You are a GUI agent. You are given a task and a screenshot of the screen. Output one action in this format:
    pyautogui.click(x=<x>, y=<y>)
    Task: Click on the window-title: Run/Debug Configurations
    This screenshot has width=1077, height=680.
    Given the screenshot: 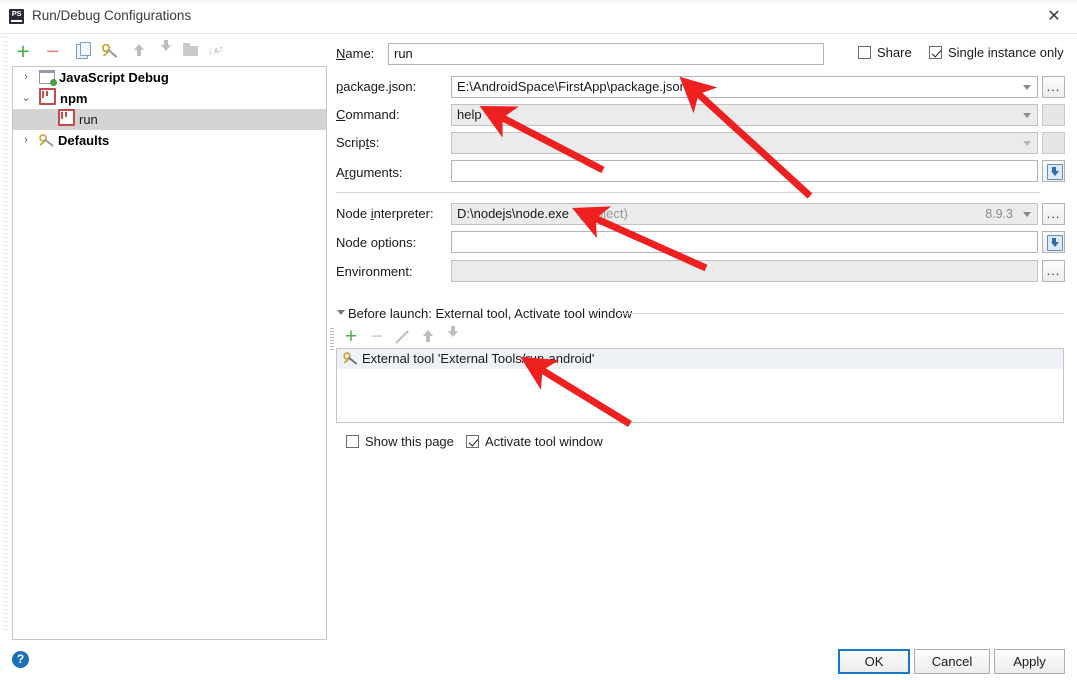 What is the action you would take?
    pyautogui.click(x=112, y=15)
    